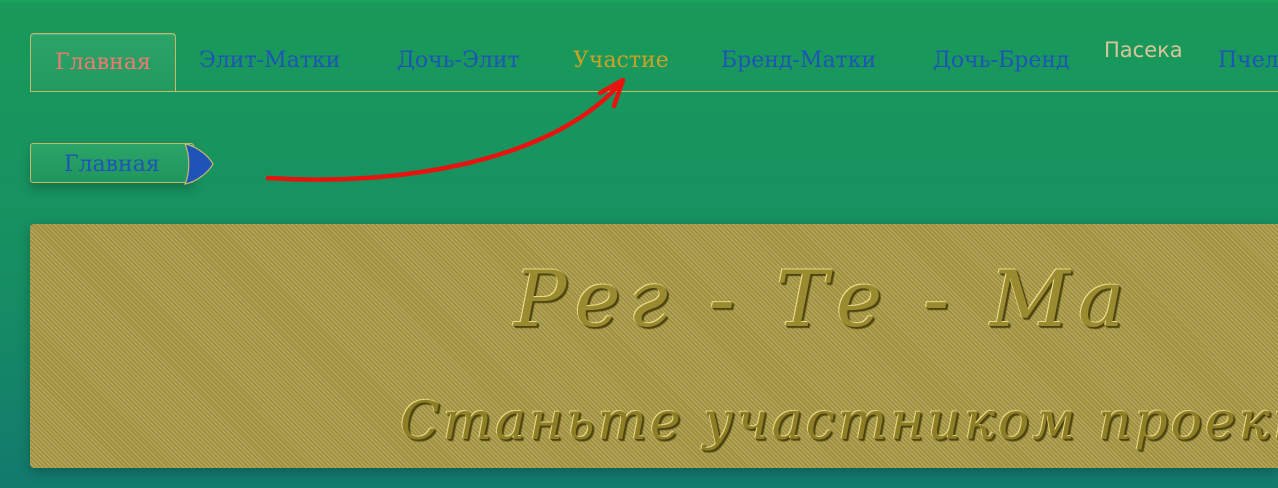 This screenshot has width=1278, height=488. I want to click on banner-subtitle: Станьте участником проекта, so click(839, 422).